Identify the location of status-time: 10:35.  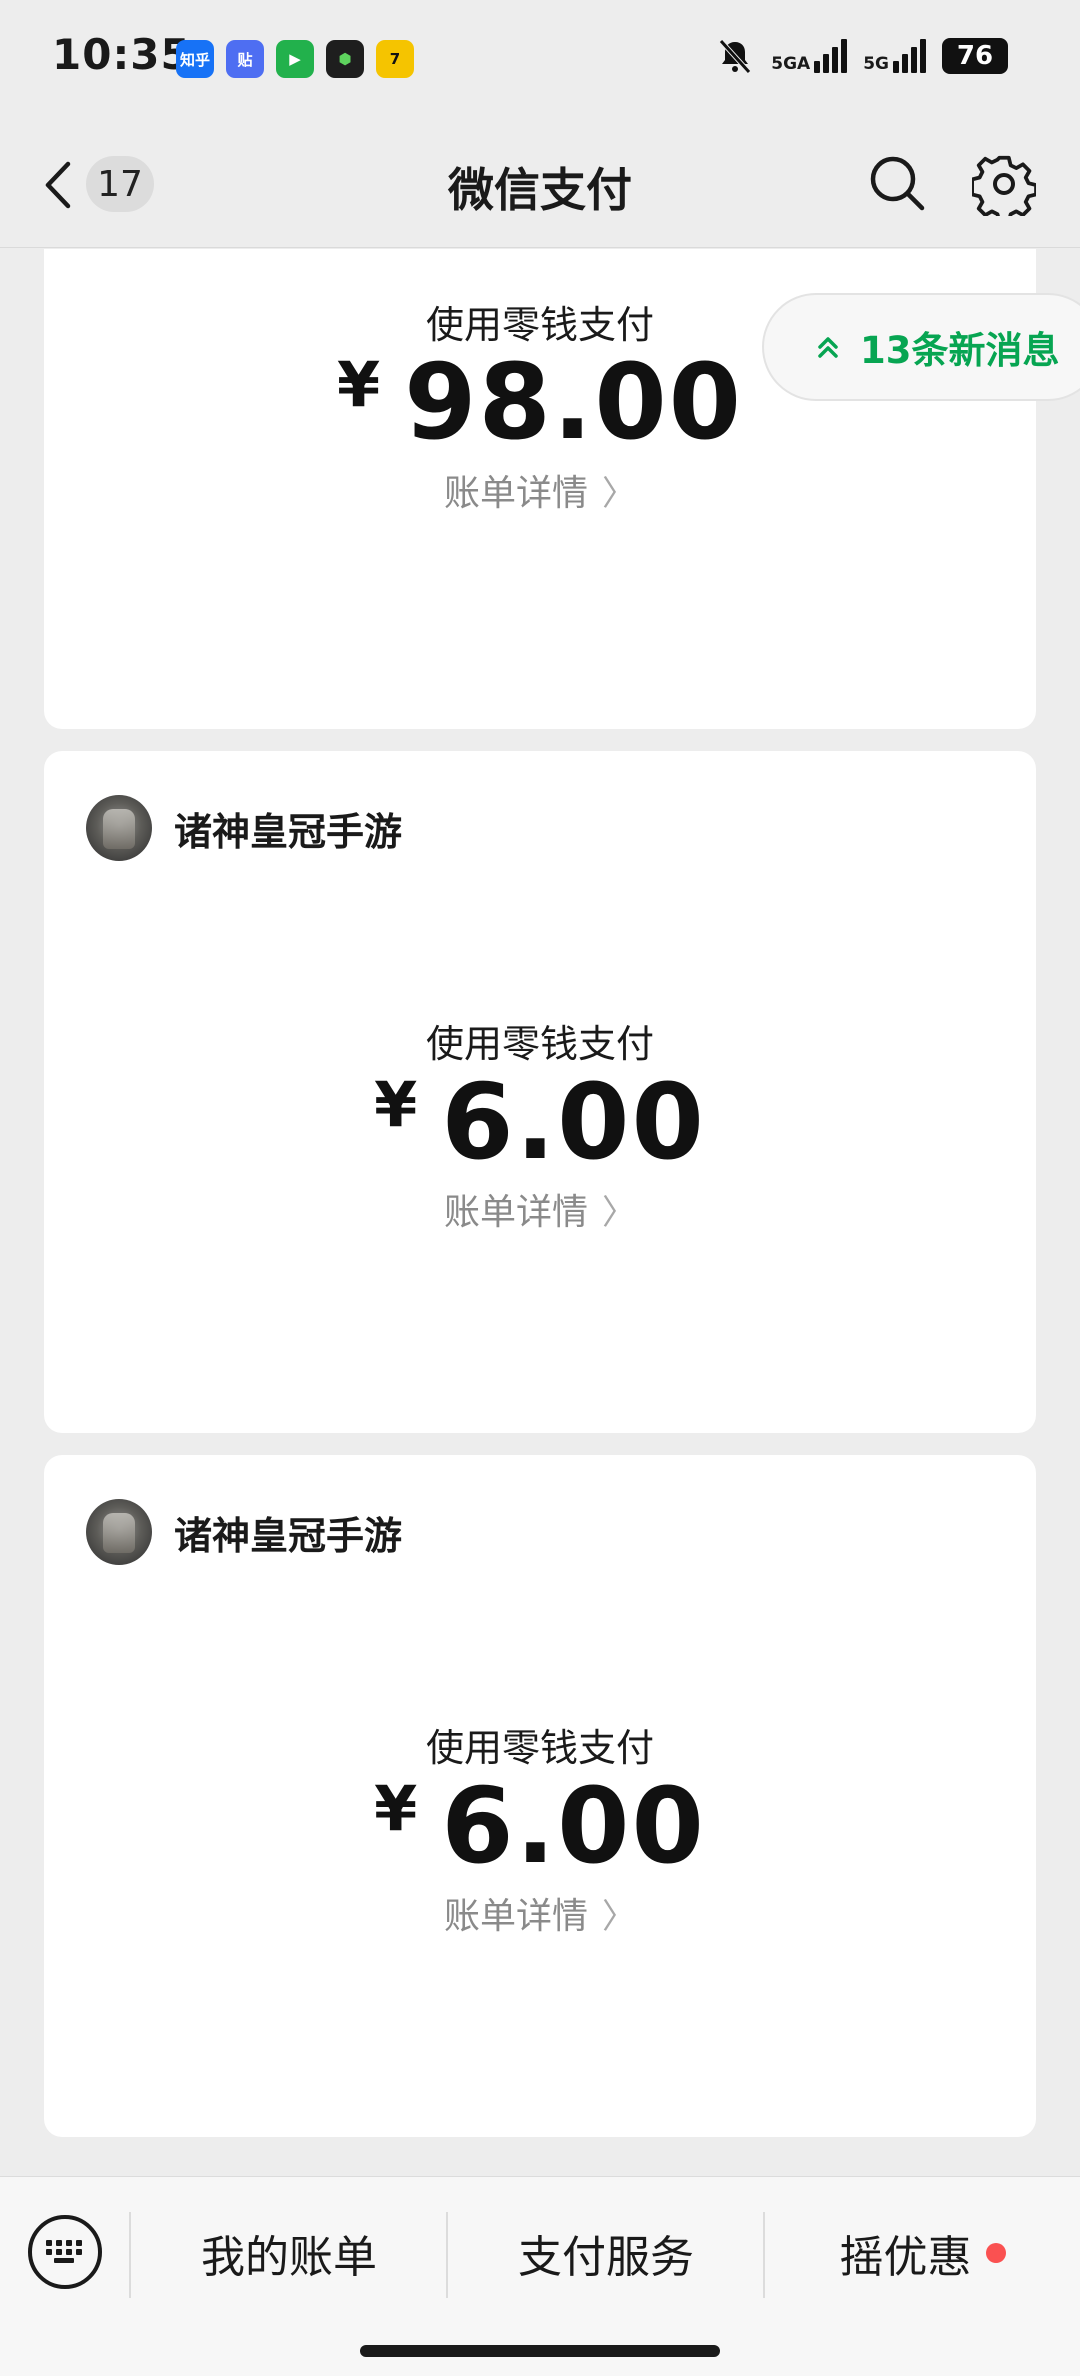
(121, 54).